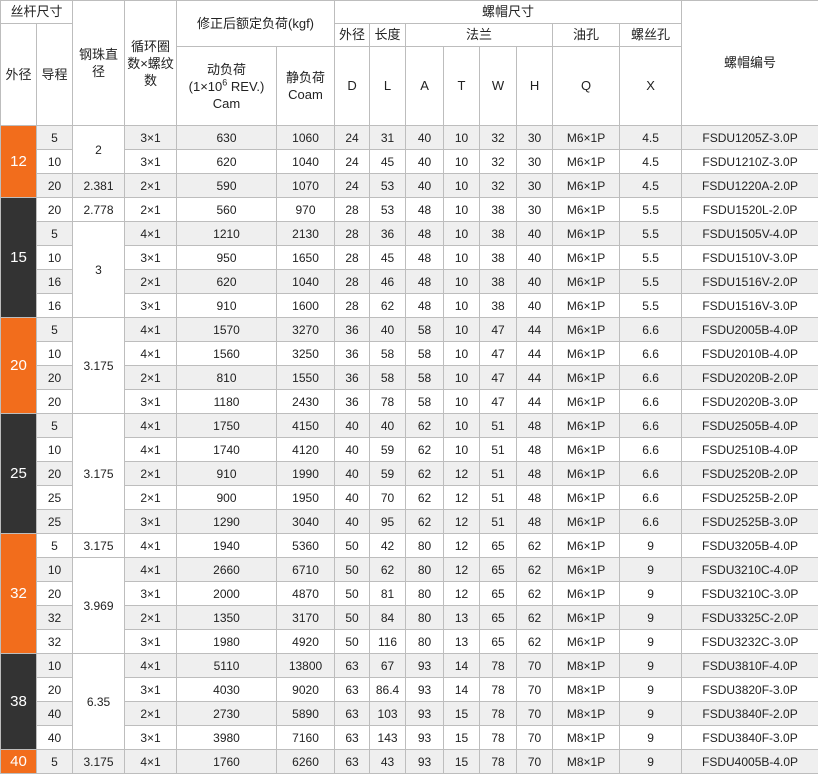  I want to click on nut-code-cell: FSDU3232C-3.0P, so click(750, 642).